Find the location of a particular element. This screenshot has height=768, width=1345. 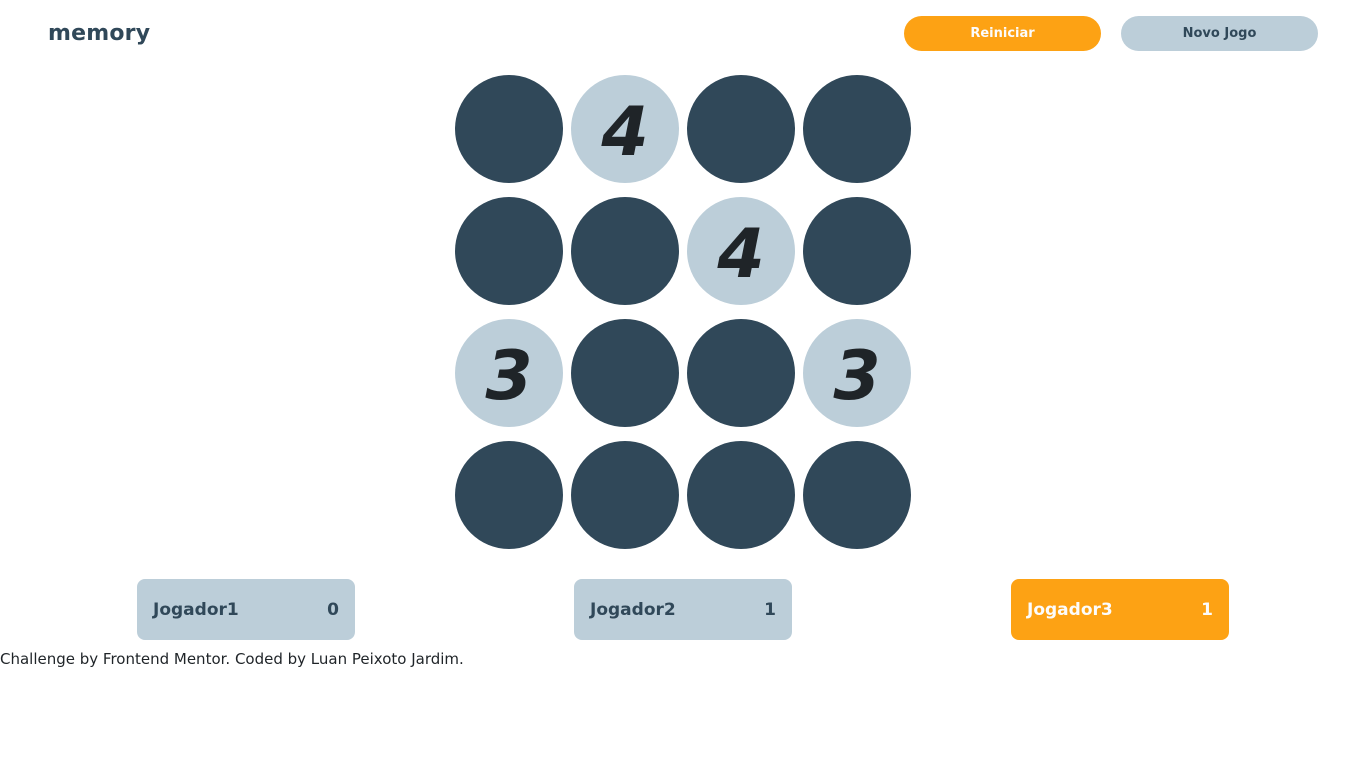

player-score: 0 is located at coordinates (333, 609).